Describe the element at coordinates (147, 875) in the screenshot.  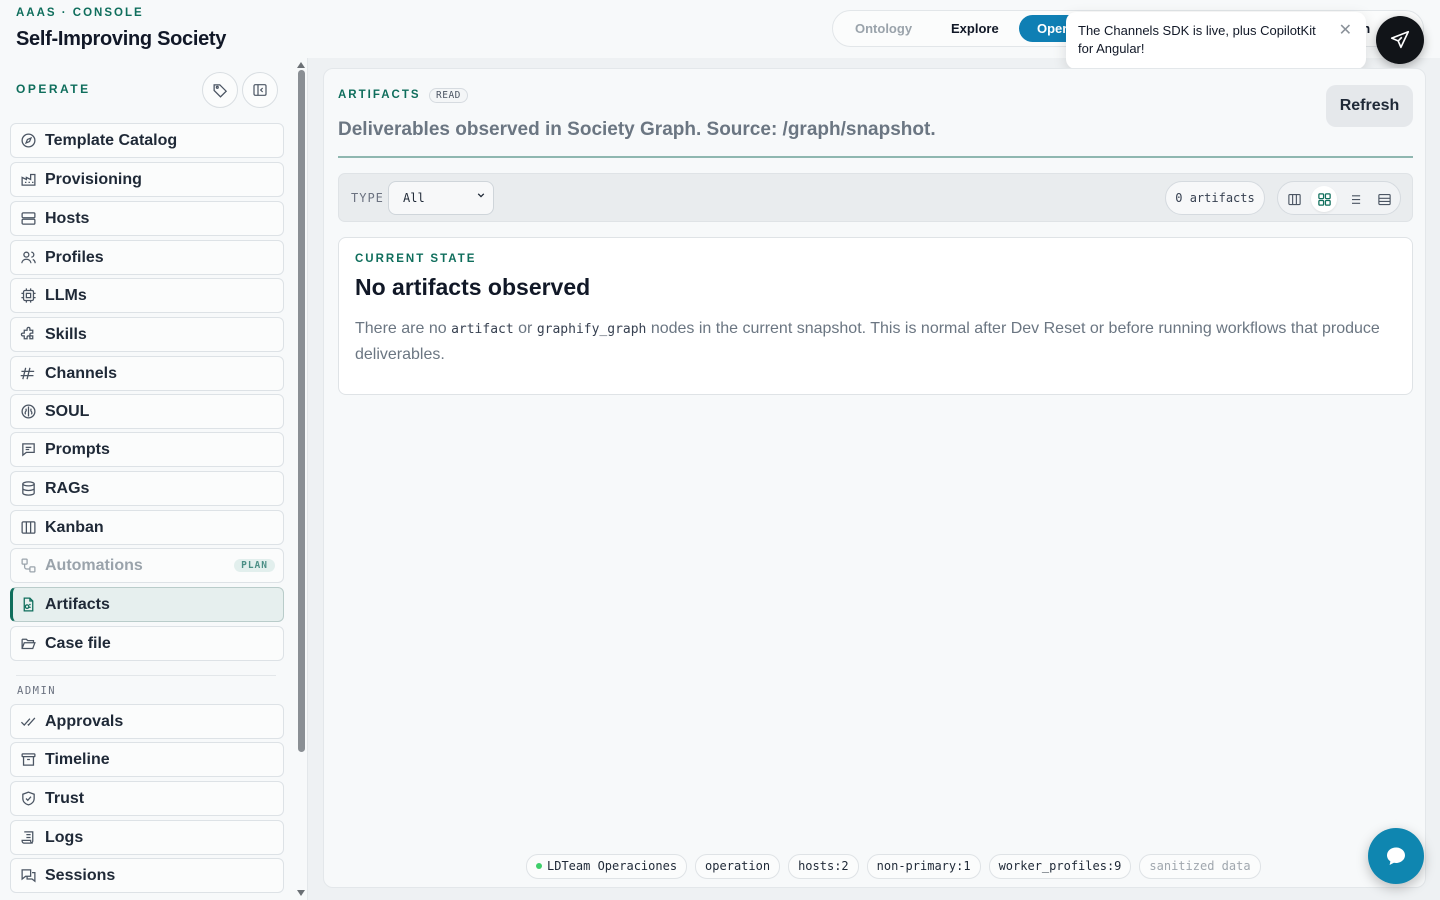
I see `sidebar-item-sessions: Sessions` at that location.